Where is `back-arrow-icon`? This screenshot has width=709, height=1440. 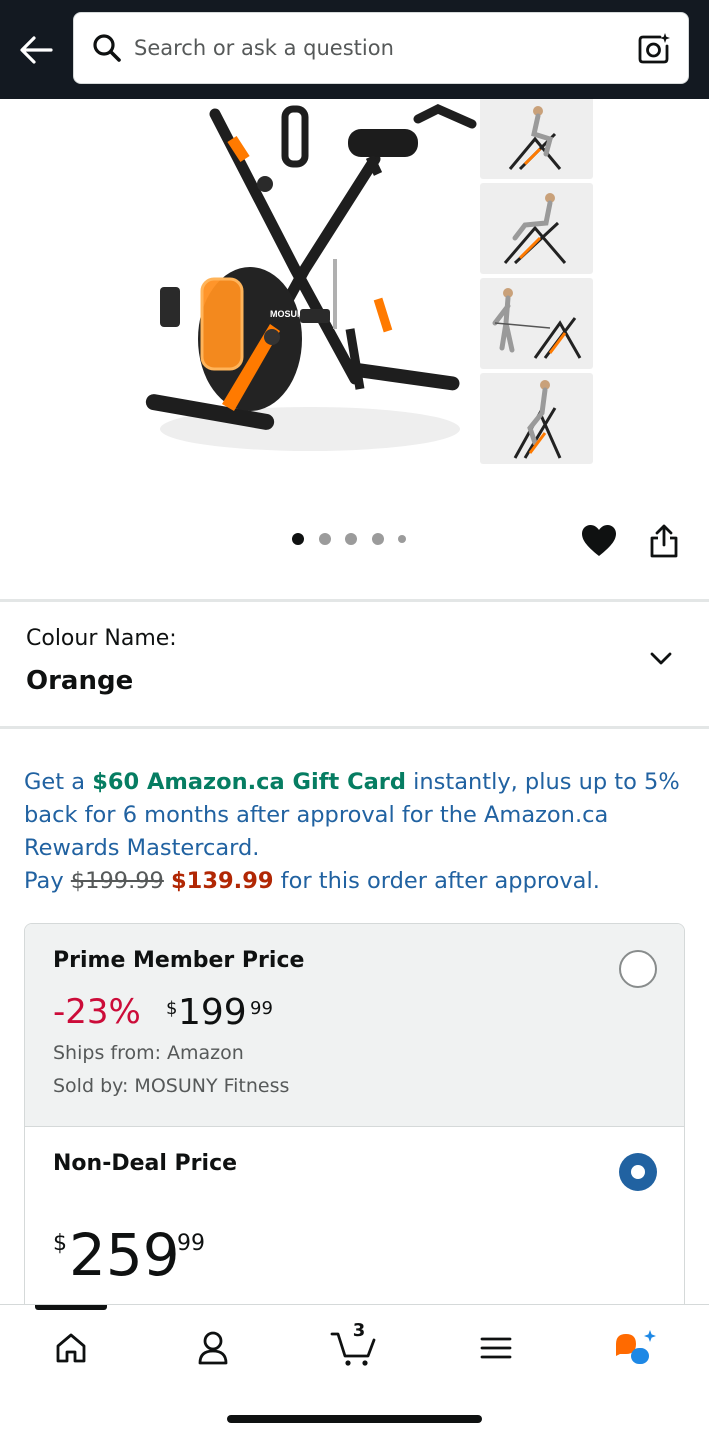
back-arrow-icon is located at coordinates (36, 50).